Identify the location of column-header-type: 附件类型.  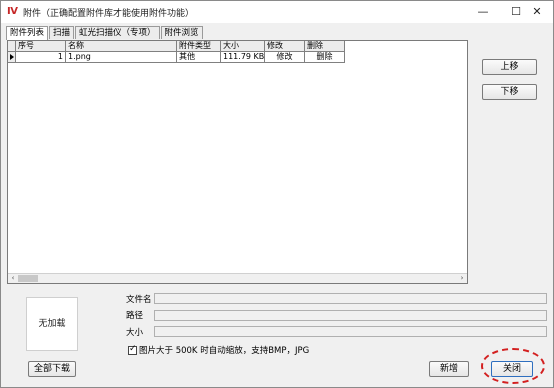
(199, 46).